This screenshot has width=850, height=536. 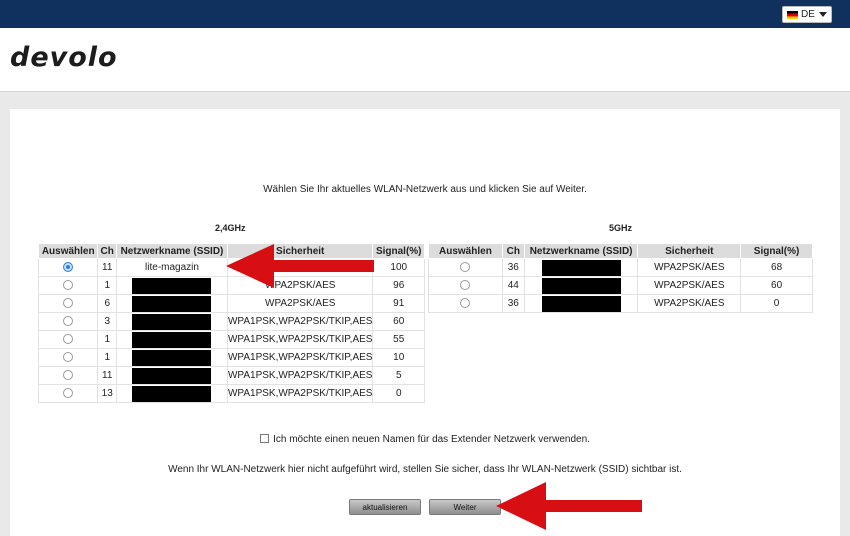 What do you see at coordinates (513, 285) in the screenshot?
I see `channel-cell: 44` at bounding box center [513, 285].